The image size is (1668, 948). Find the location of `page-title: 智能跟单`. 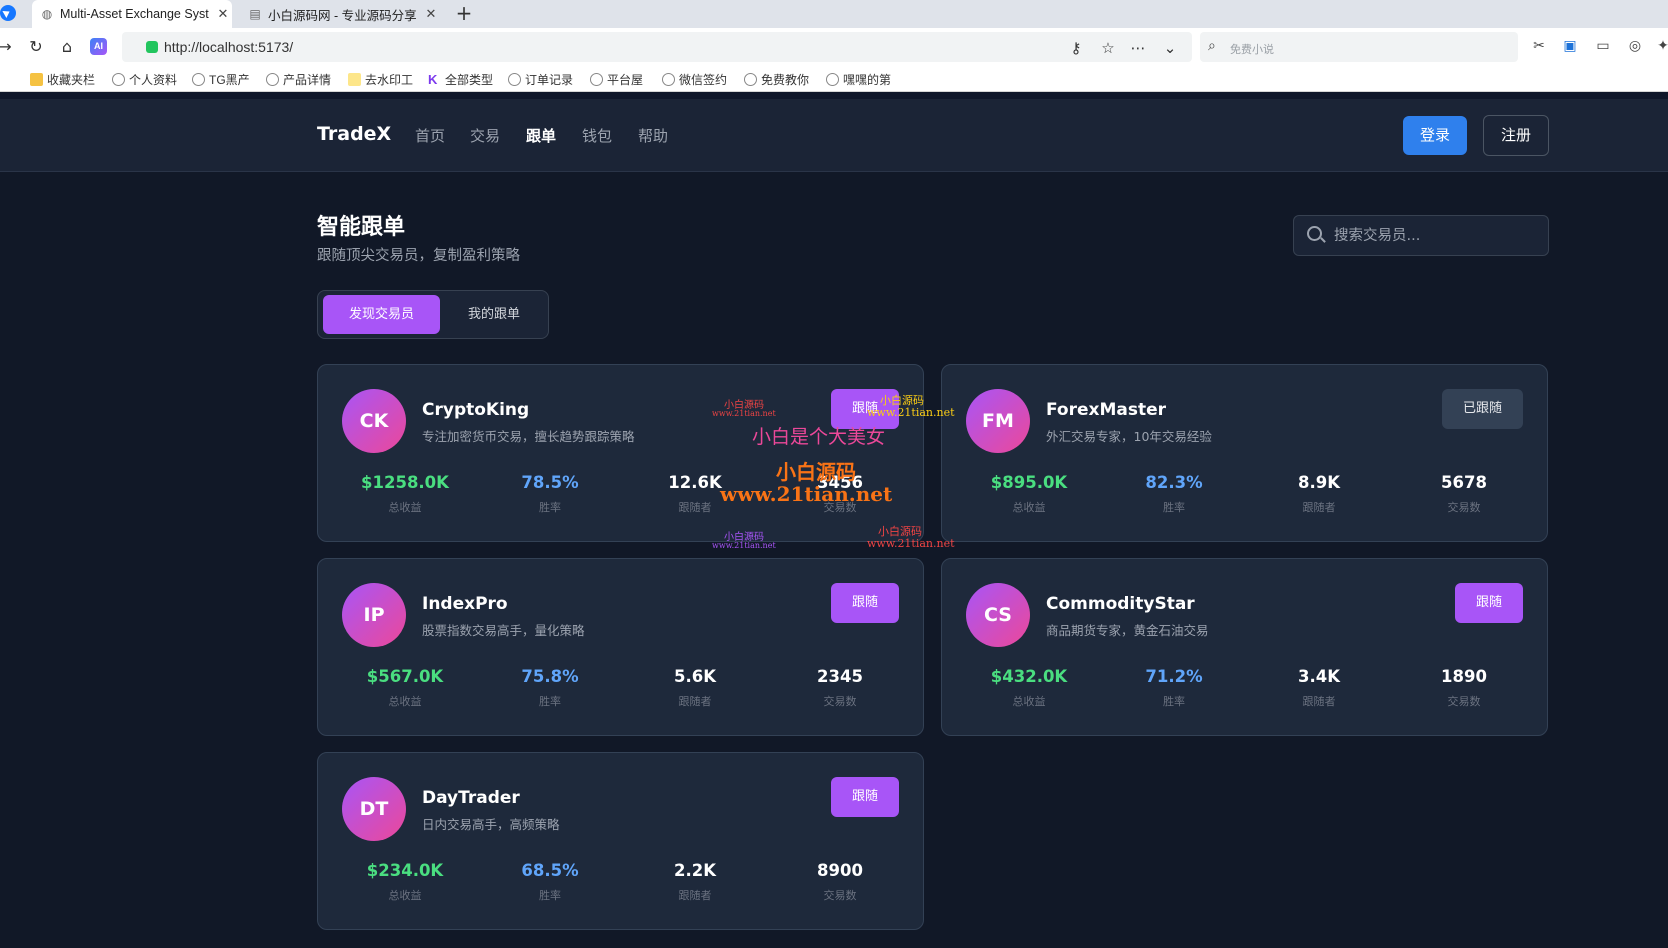

page-title: 智能跟单 is located at coordinates (361, 227).